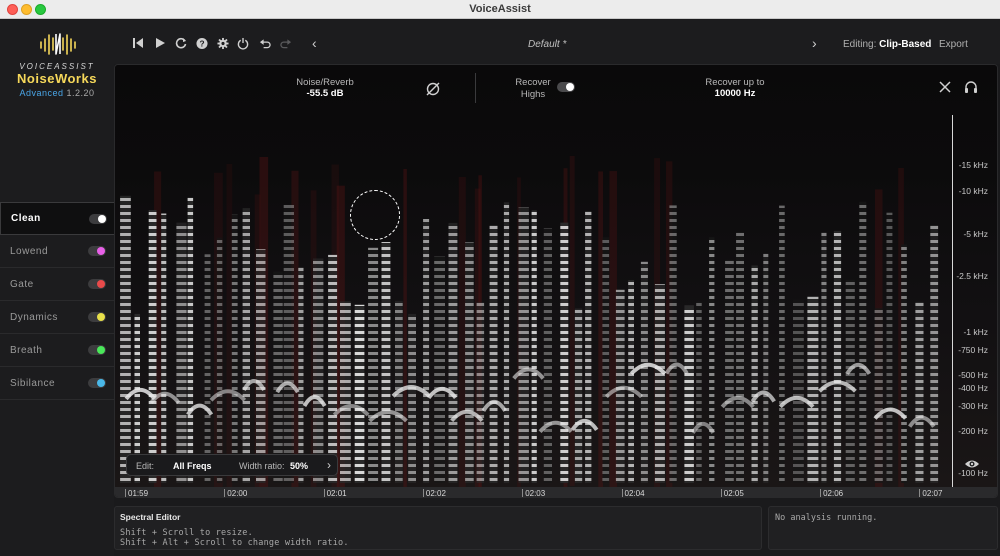  Describe the element at coordinates (375, 215) in the screenshot. I see `brush-cursor` at that location.